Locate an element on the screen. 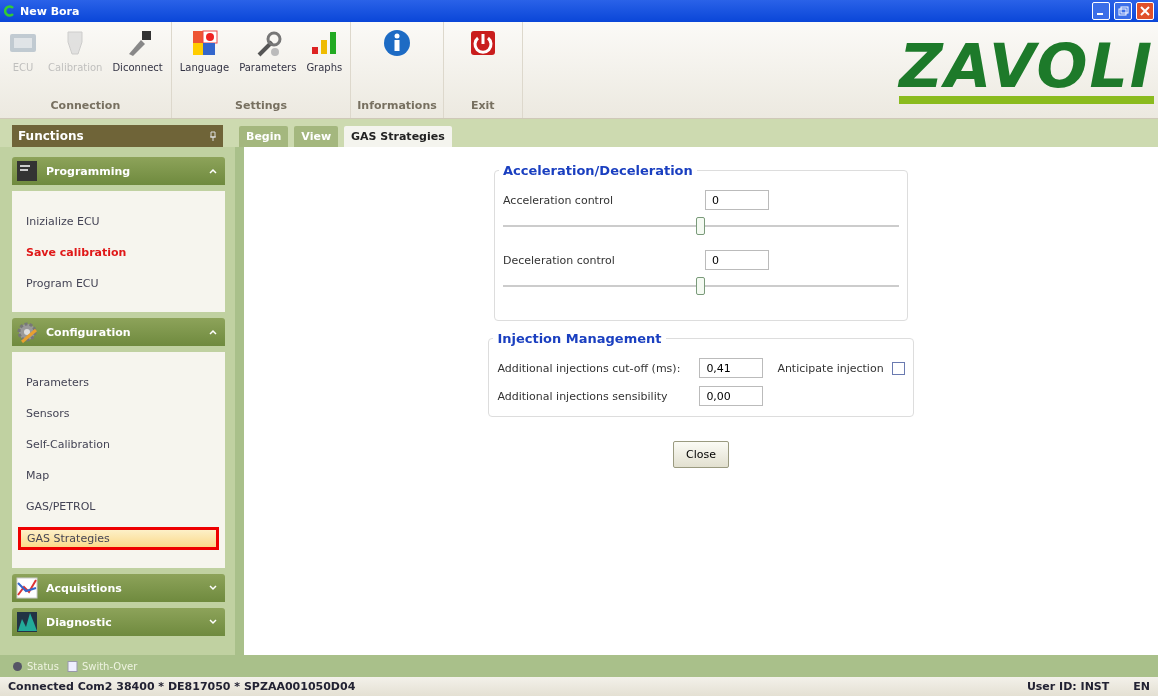 The height and width of the screenshot is (696, 1158). sidebar-item: Parameters is located at coordinates (118, 382).